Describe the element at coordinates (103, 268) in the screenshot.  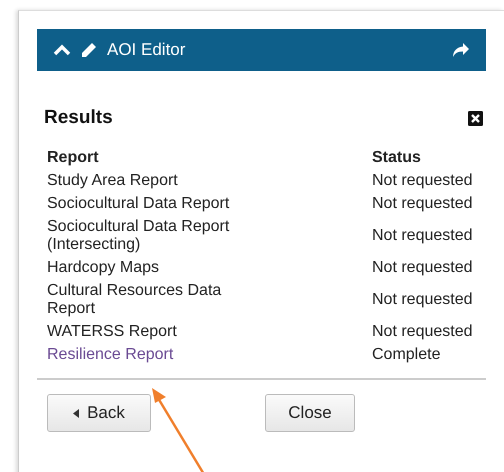
I see `report-name: Hardcopy Maps` at that location.